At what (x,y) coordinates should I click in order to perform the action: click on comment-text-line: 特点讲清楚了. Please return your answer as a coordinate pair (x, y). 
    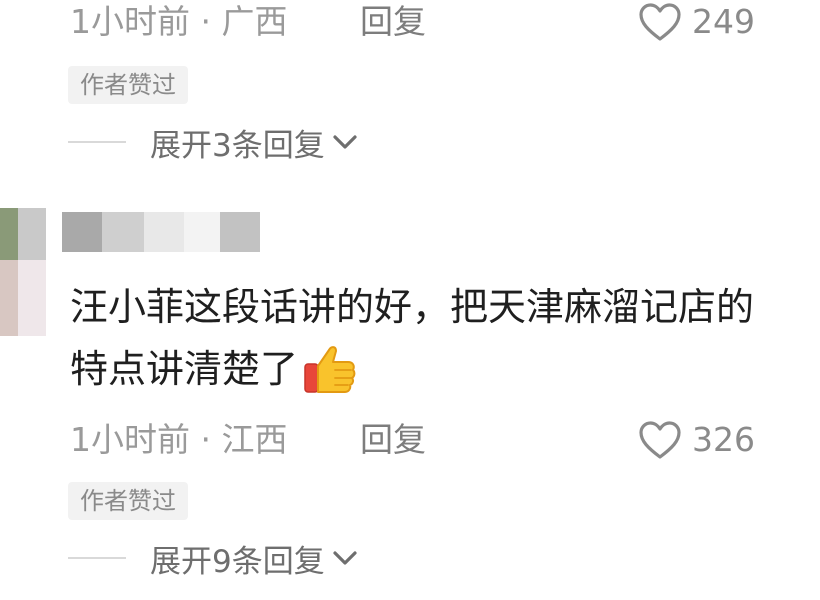
    Looking at the image, I should click on (184, 369).